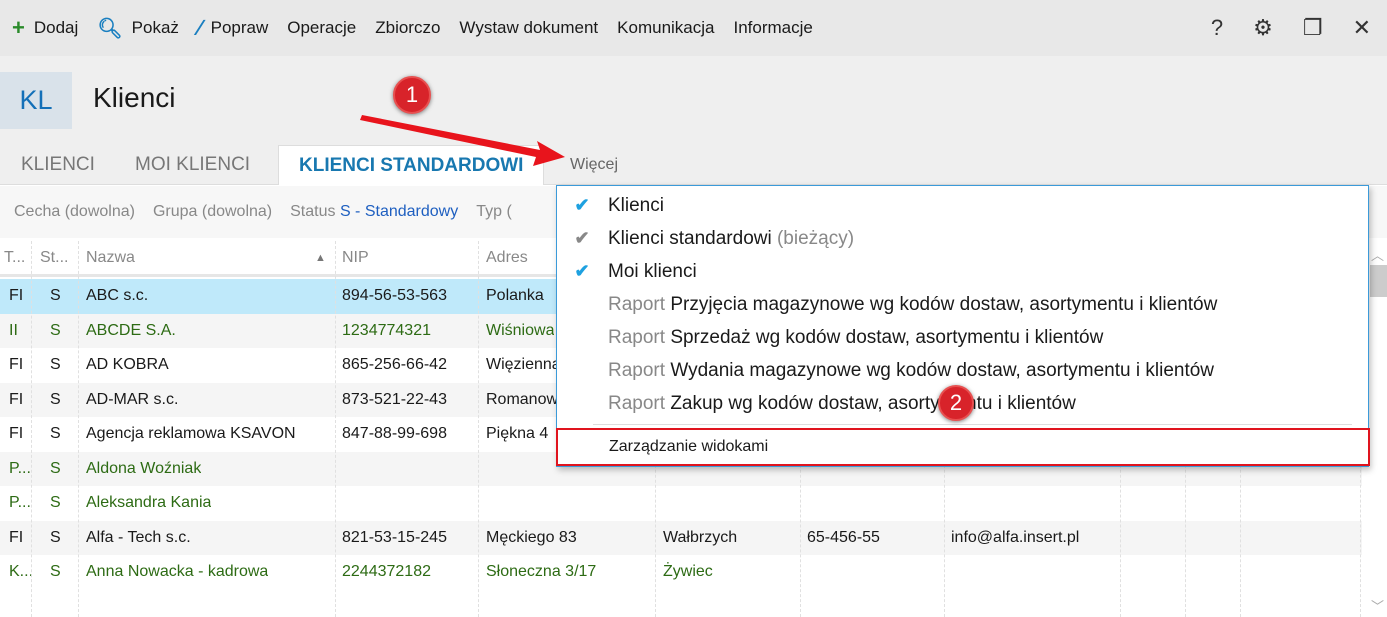 The image size is (1387, 617). What do you see at coordinates (462, 140) in the screenshot?
I see `annotation-arrow` at bounding box center [462, 140].